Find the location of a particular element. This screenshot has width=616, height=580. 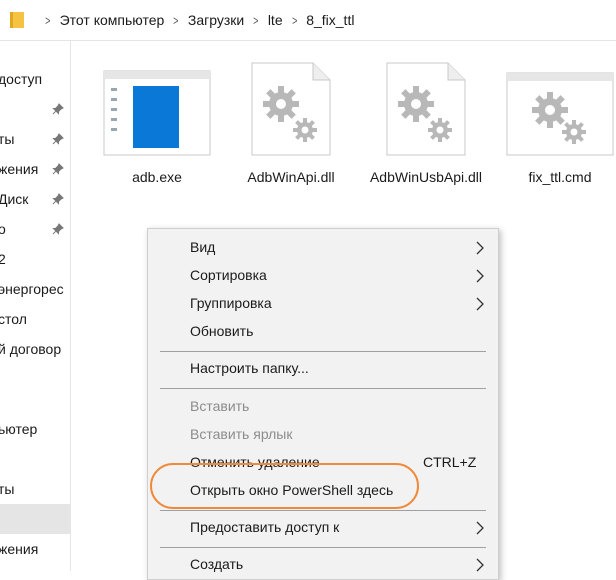

nav-item-documents: ты is located at coordinates (35, 140).